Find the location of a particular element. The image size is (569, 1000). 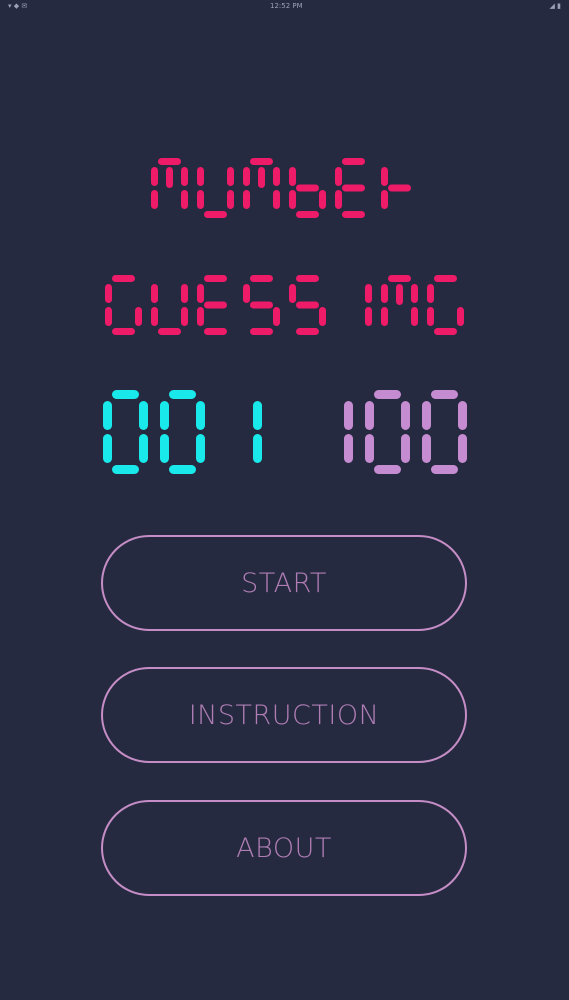

status-time: 12:52 PM is located at coordinates (286, 6).